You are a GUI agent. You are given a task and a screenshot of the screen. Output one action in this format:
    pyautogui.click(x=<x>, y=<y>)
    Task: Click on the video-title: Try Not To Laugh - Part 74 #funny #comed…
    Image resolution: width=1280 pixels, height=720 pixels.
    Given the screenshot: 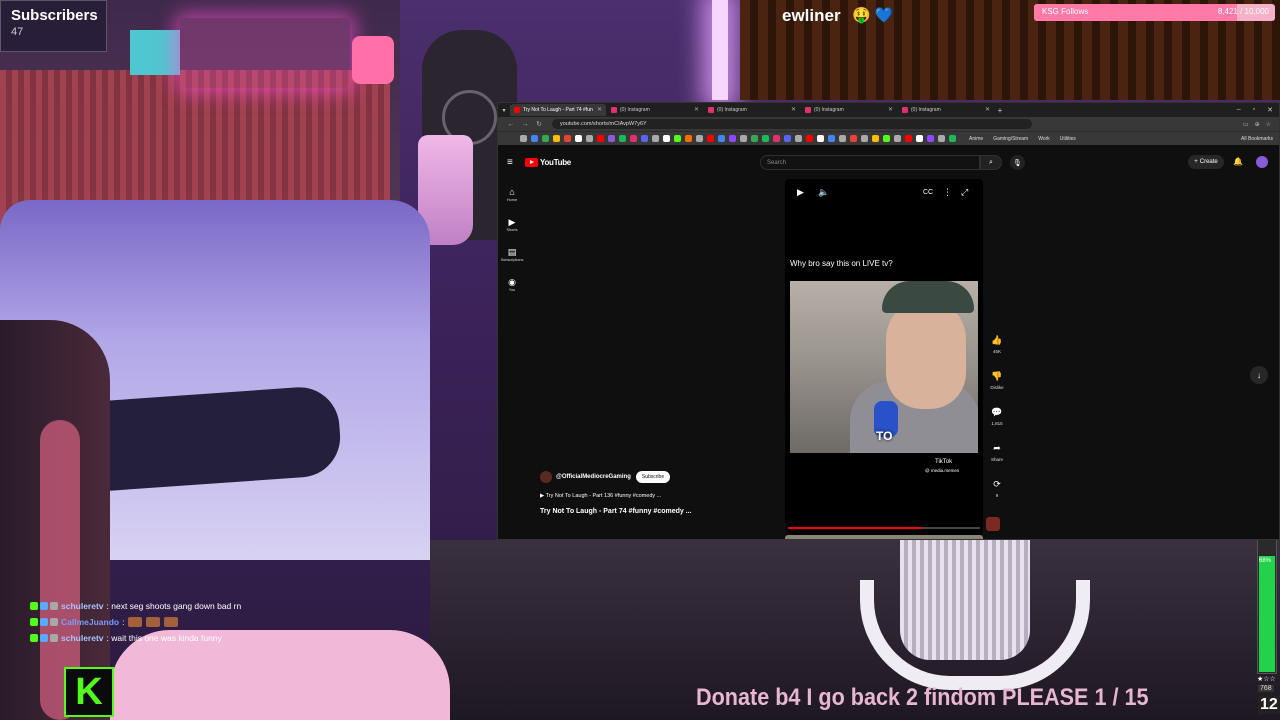 What is the action you would take?
    pyautogui.click(x=616, y=511)
    